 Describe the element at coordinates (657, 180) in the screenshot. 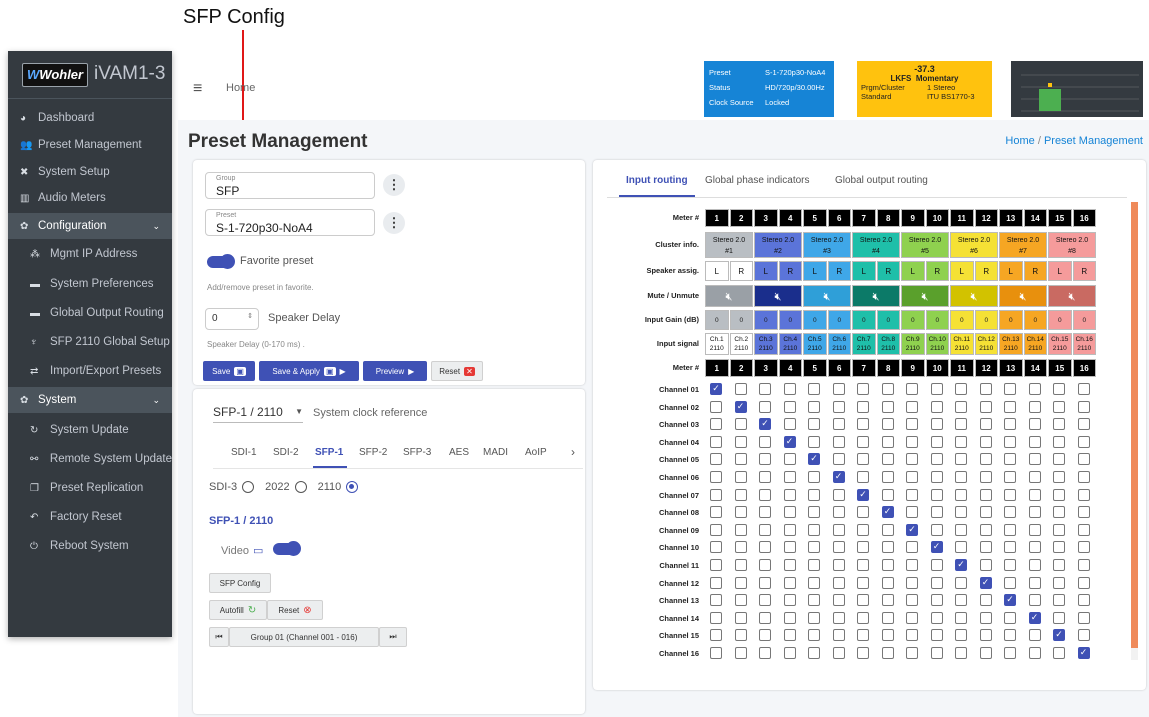

I see `routing-tab-input-routing: Input routing` at that location.